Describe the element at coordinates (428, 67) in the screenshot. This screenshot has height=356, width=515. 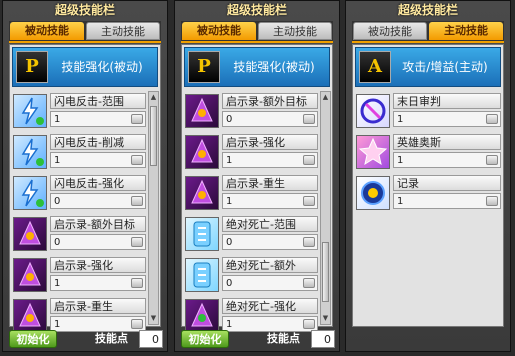
I see `category-header: A 攻击/增益(主动)` at that location.